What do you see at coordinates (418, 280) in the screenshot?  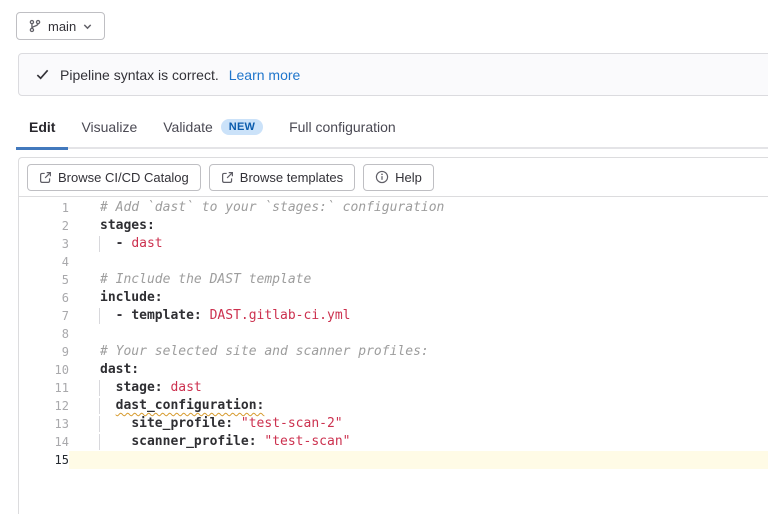 I see `code-text: # Include the DAST template` at bounding box center [418, 280].